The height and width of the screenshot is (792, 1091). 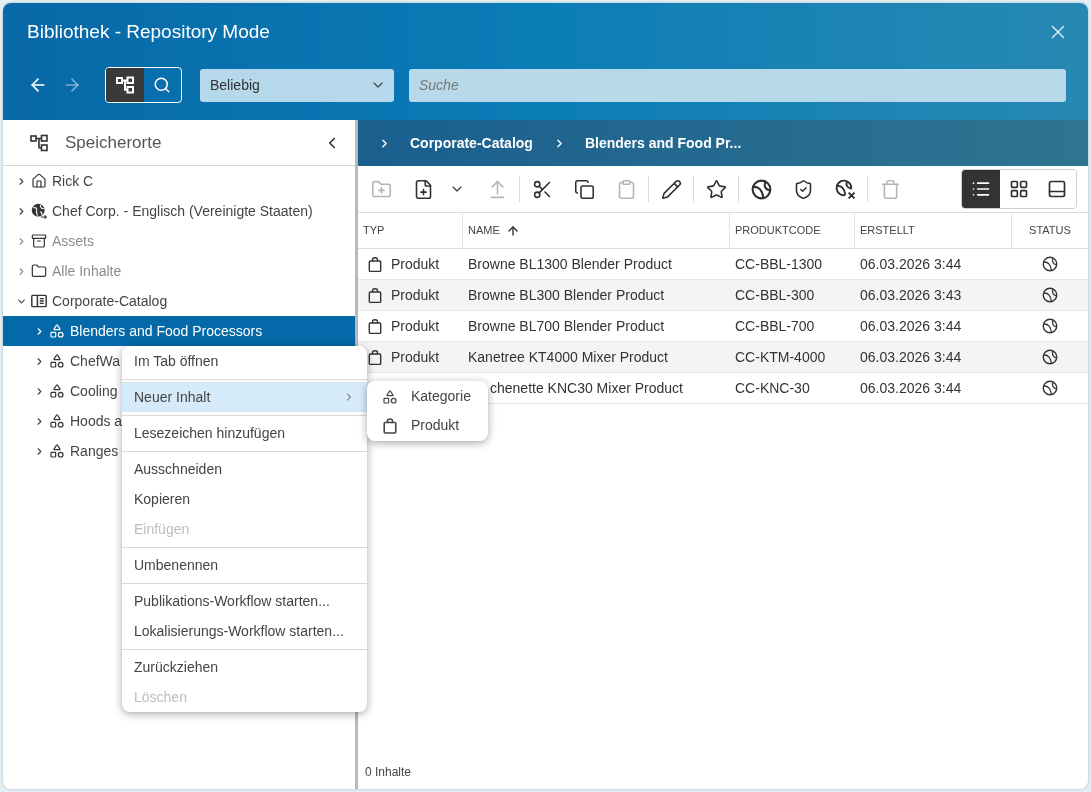 I want to click on product-code: CC-BBL-700, so click(x=775, y=326).